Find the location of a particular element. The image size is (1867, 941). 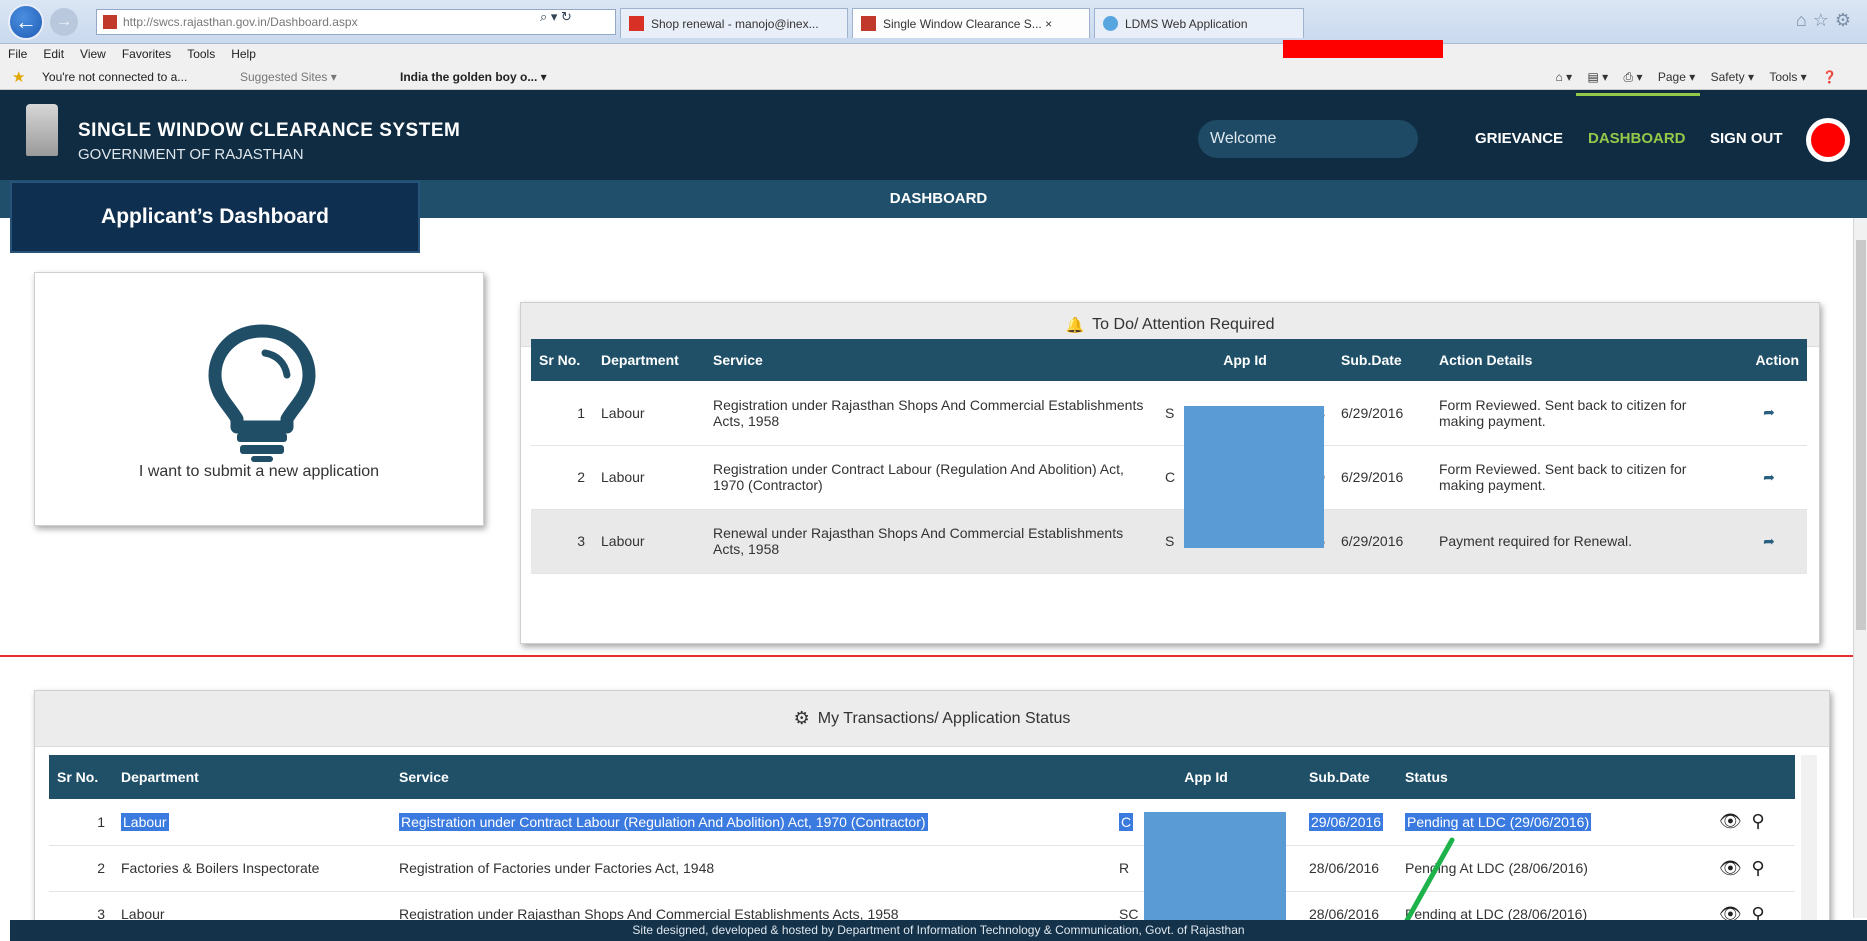

col-action-details: Action Details is located at coordinates (1581, 360).